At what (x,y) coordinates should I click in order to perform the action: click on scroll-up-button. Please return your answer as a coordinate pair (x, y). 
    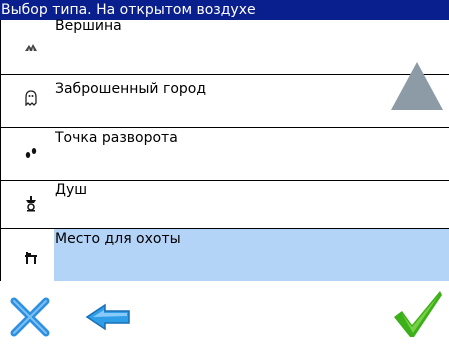
    Looking at the image, I should click on (417, 86).